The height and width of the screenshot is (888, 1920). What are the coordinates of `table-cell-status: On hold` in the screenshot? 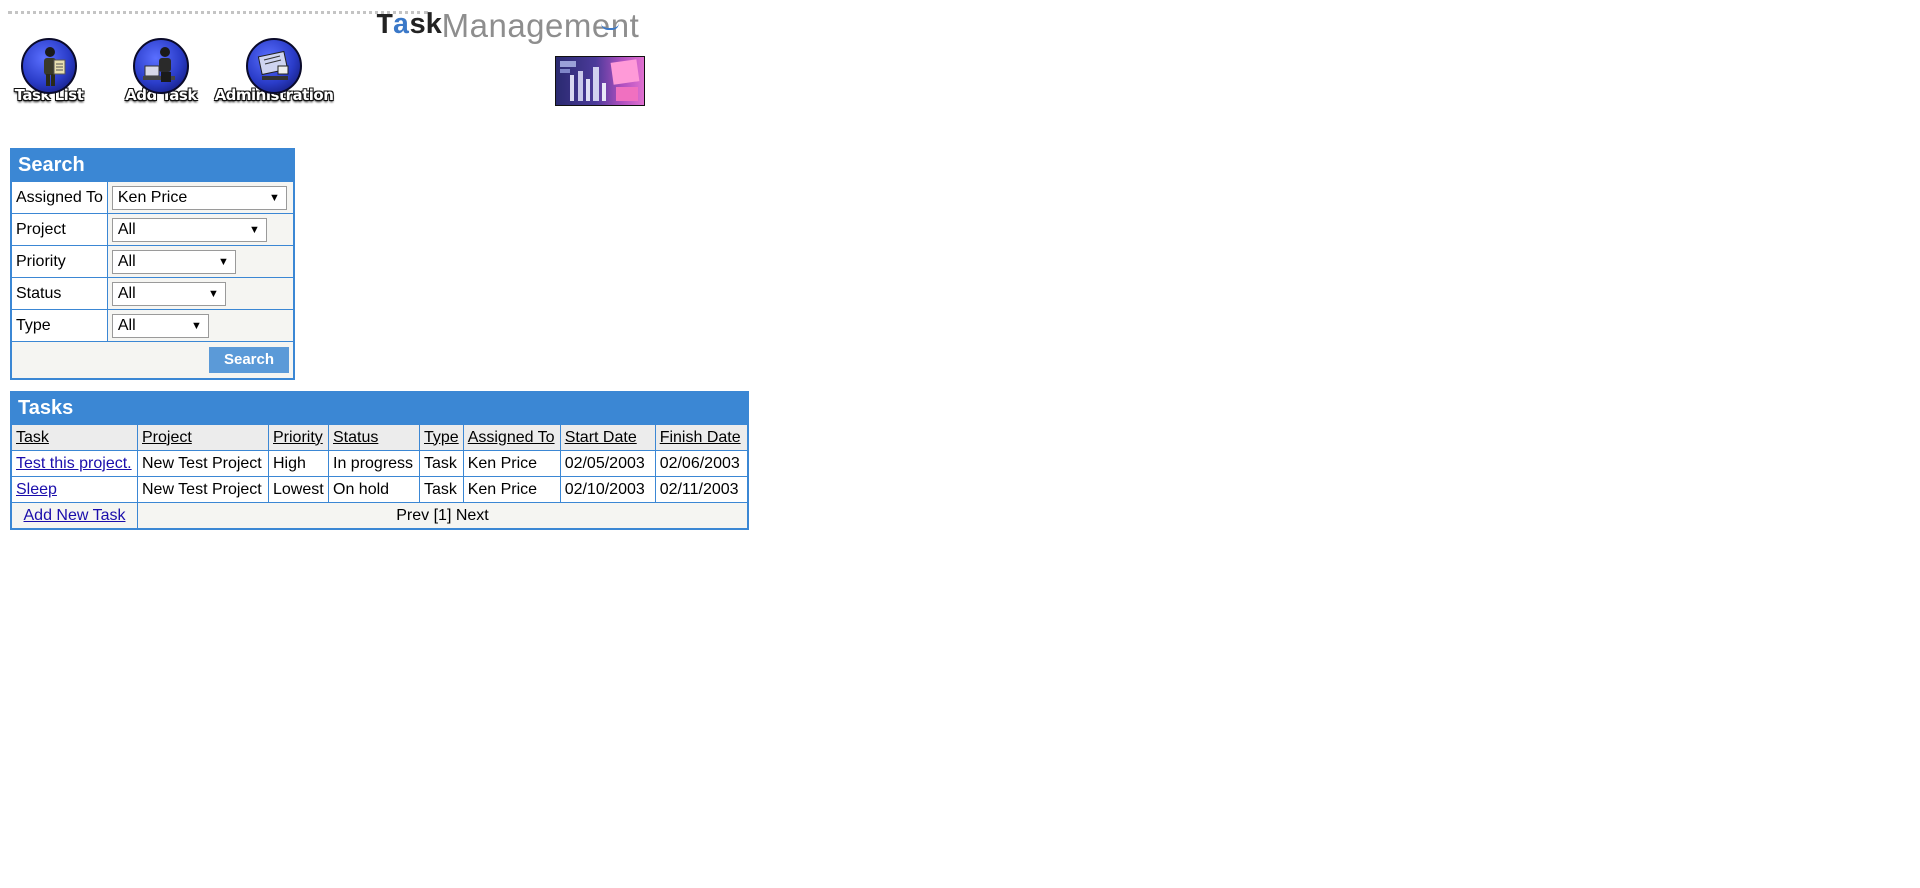 It's located at (374, 489).